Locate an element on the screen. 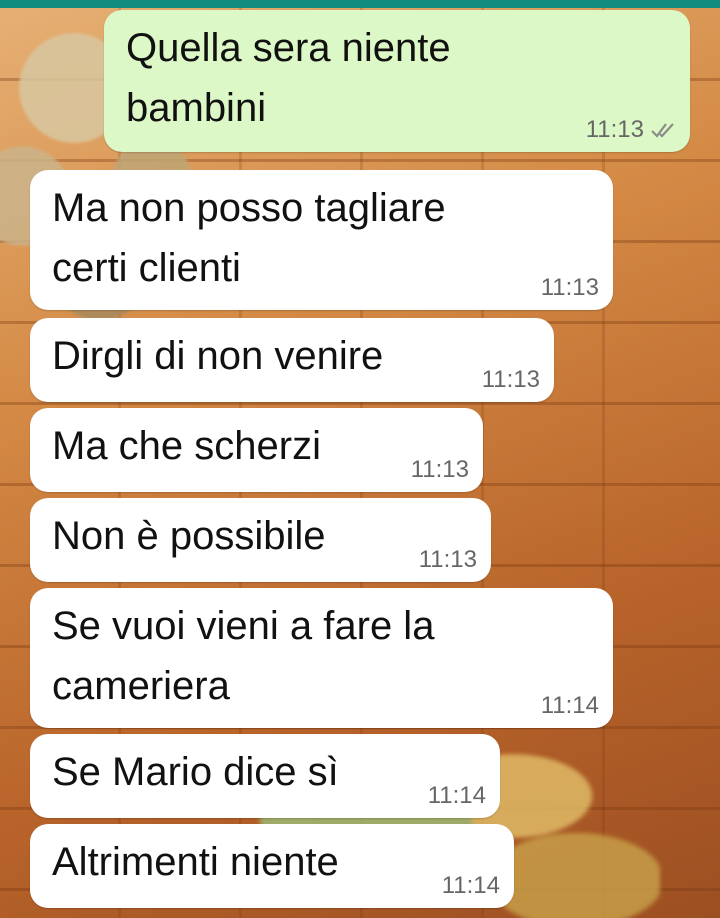  message-bubble-incoming: Altrimenti niente 11:14 is located at coordinates (272, 866).